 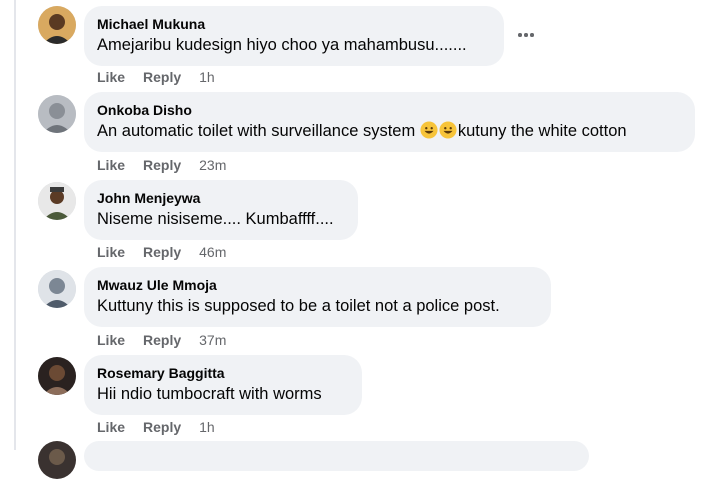 I want to click on comment-author: Rosemary Baggitta, so click(x=223, y=373).